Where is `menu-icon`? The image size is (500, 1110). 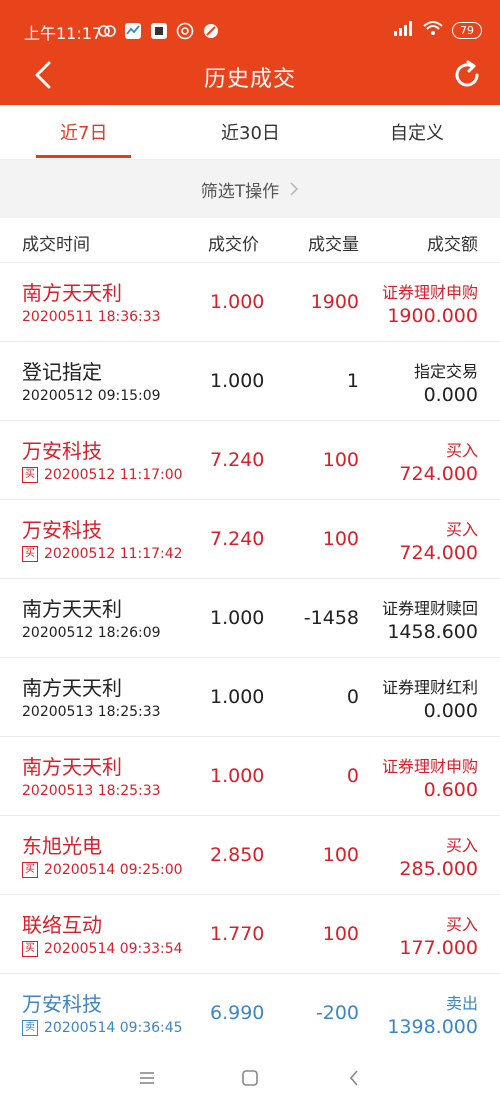
menu-icon is located at coordinates (147, 1078).